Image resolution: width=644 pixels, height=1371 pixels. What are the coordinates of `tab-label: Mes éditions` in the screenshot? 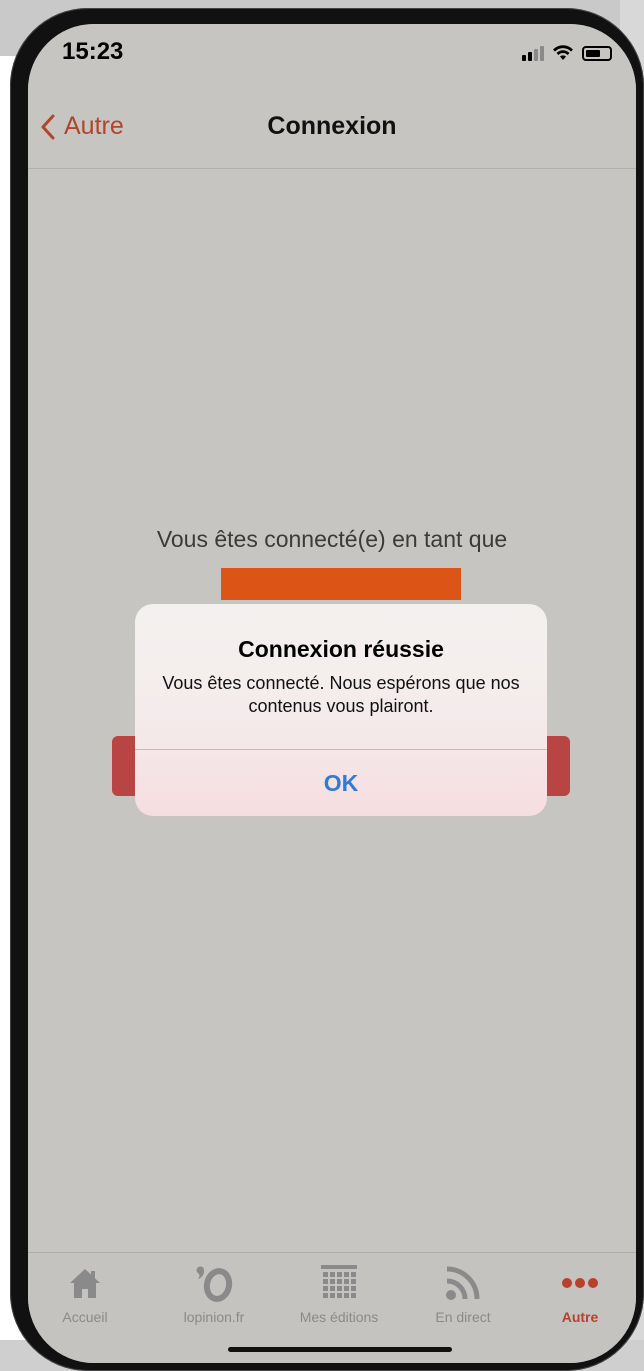 It's located at (339, 1317).